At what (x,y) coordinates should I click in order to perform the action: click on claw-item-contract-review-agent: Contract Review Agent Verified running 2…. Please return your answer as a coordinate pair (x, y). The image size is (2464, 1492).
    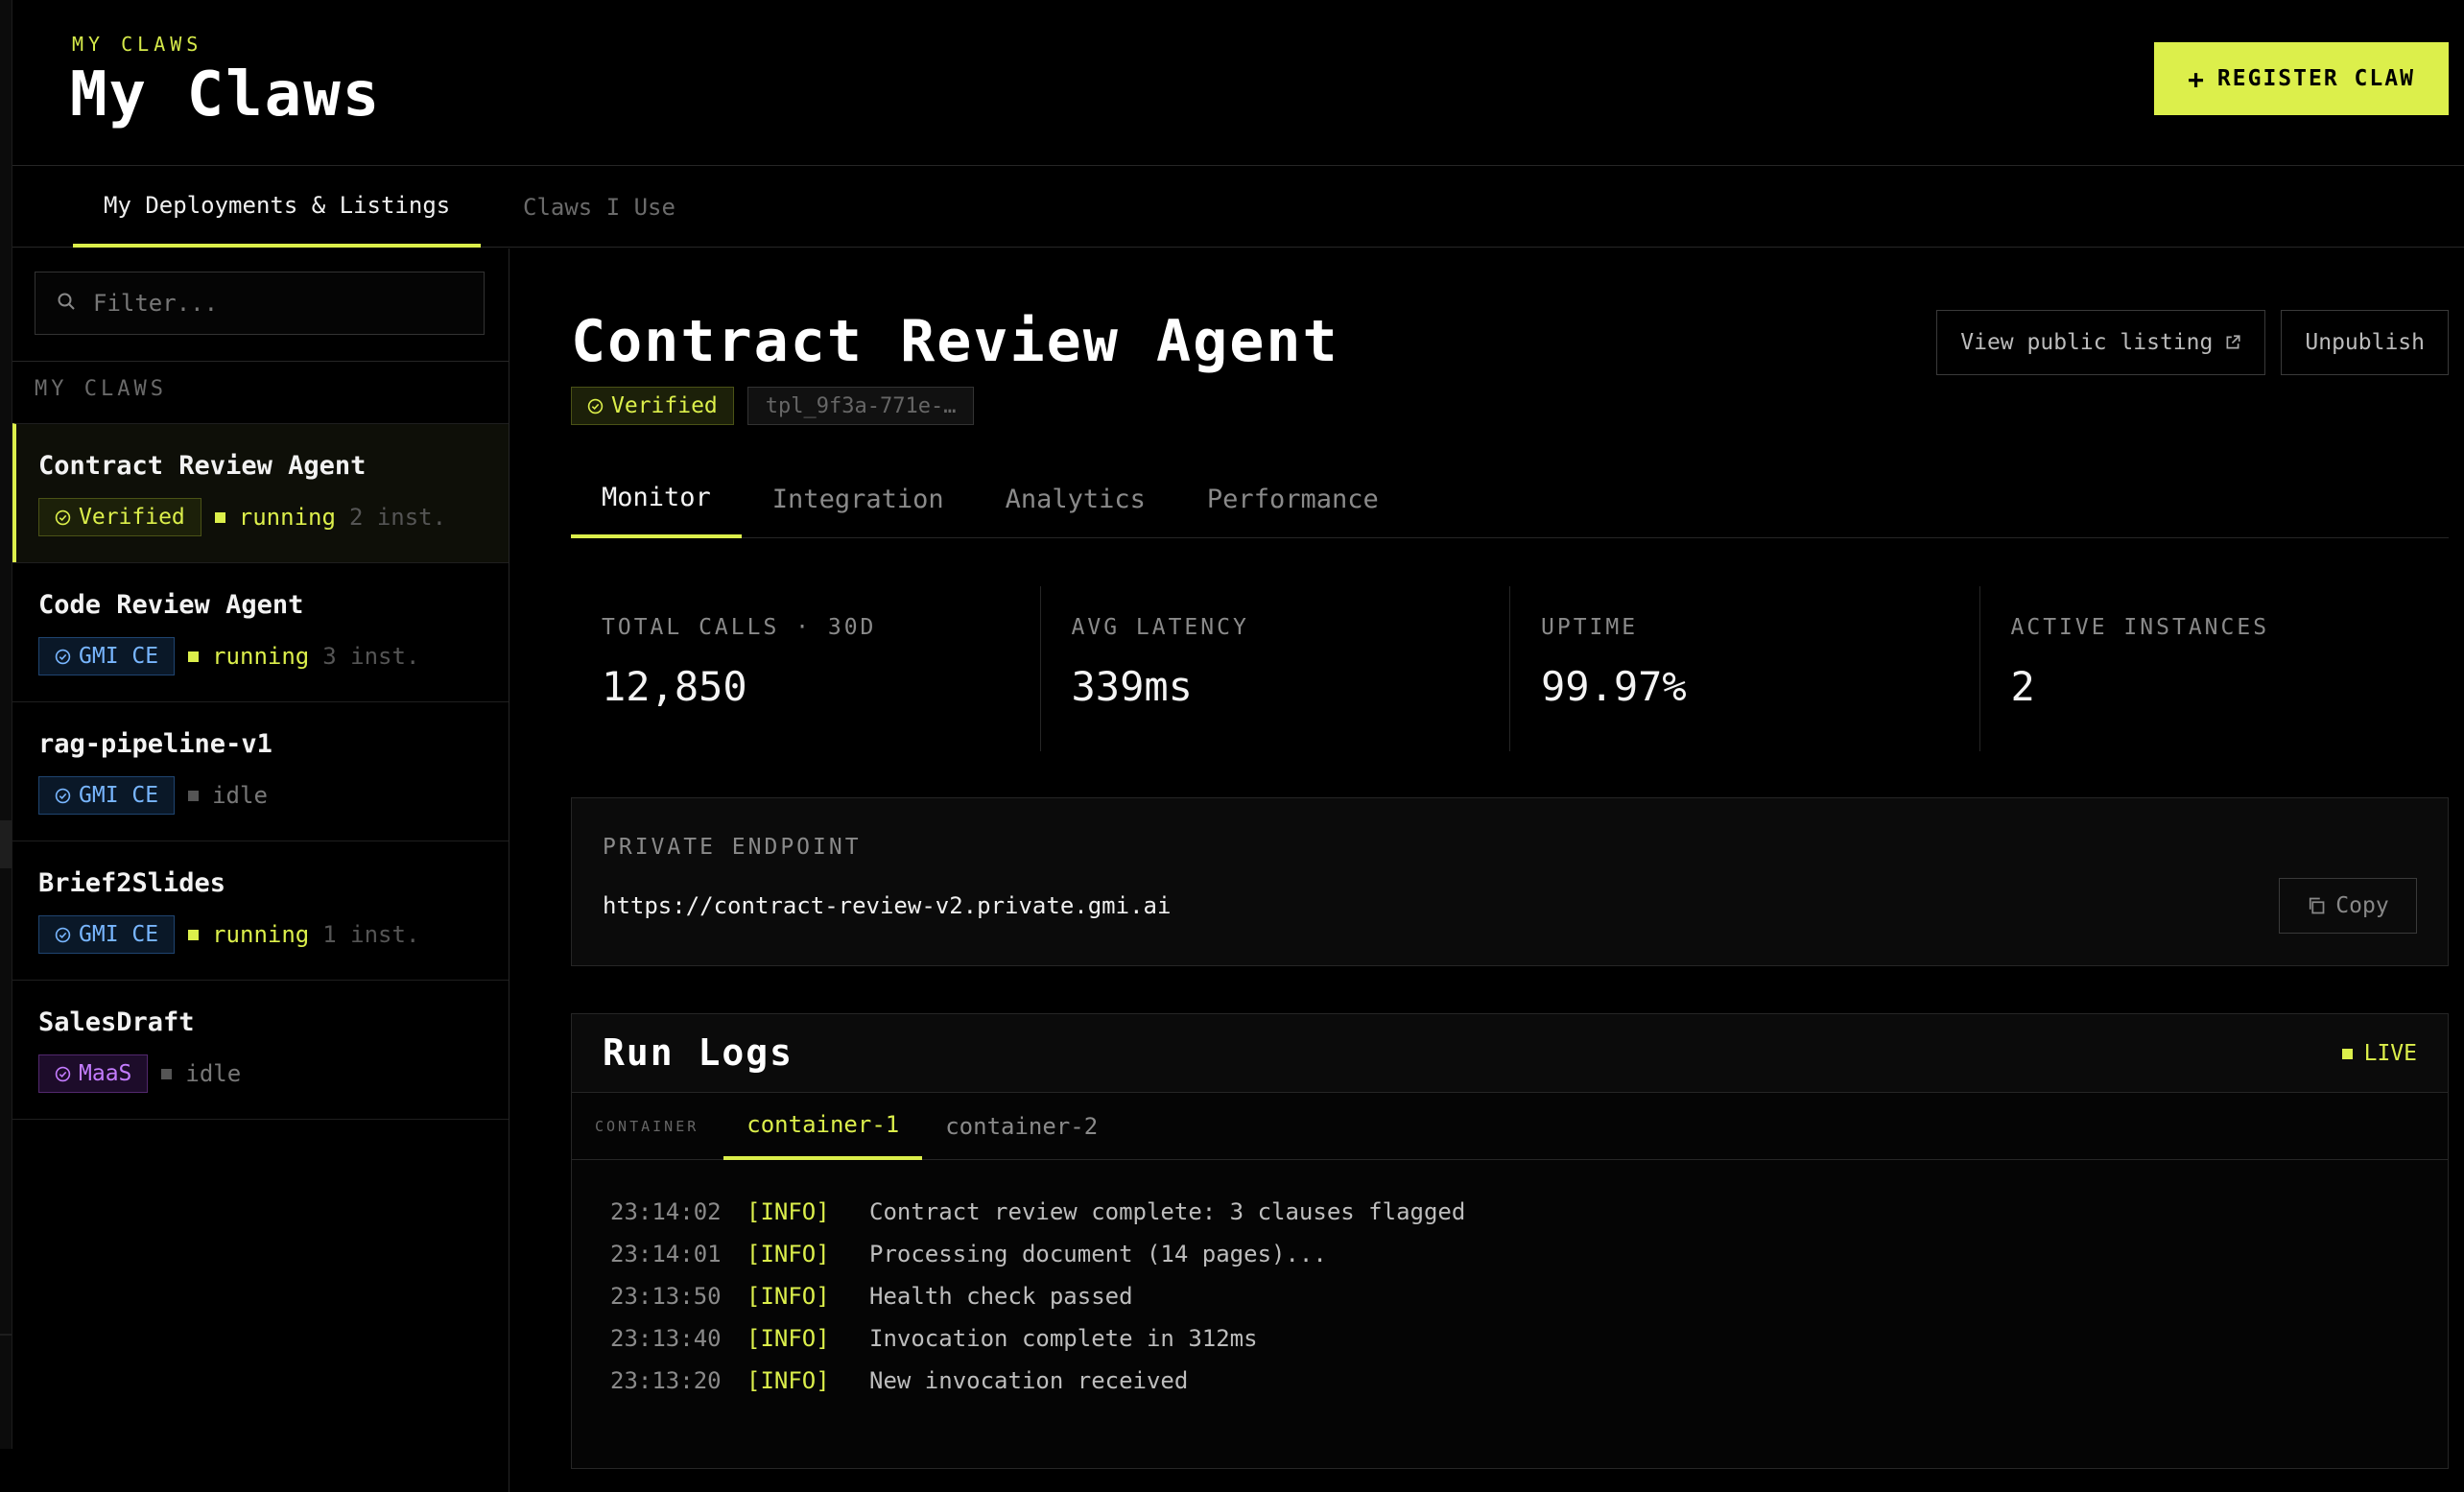
    Looking at the image, I should click on (260, 493).